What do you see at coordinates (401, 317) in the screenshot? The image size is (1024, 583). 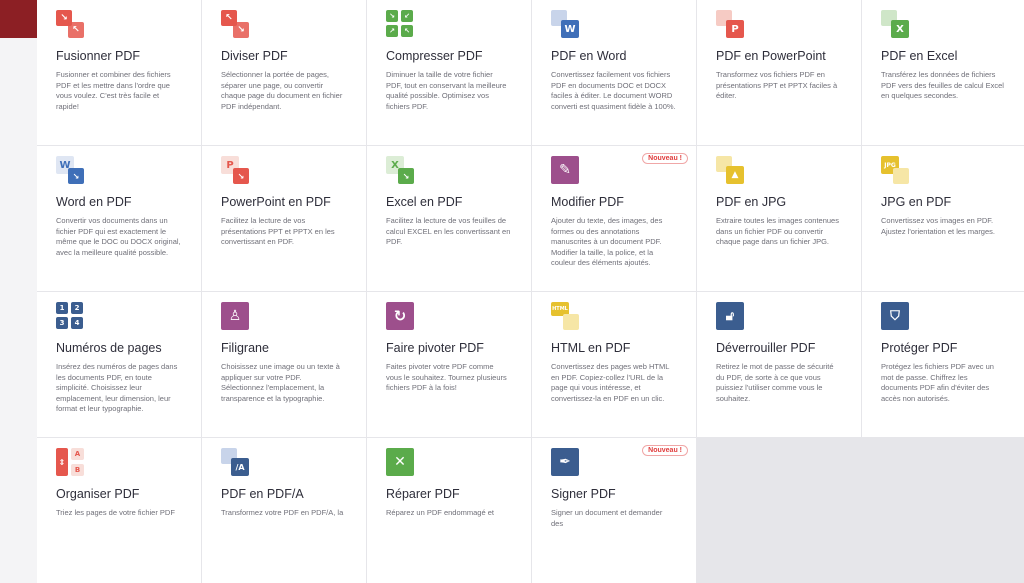 I see `rotate-icon: ↻` at bounding box center [401, 317].